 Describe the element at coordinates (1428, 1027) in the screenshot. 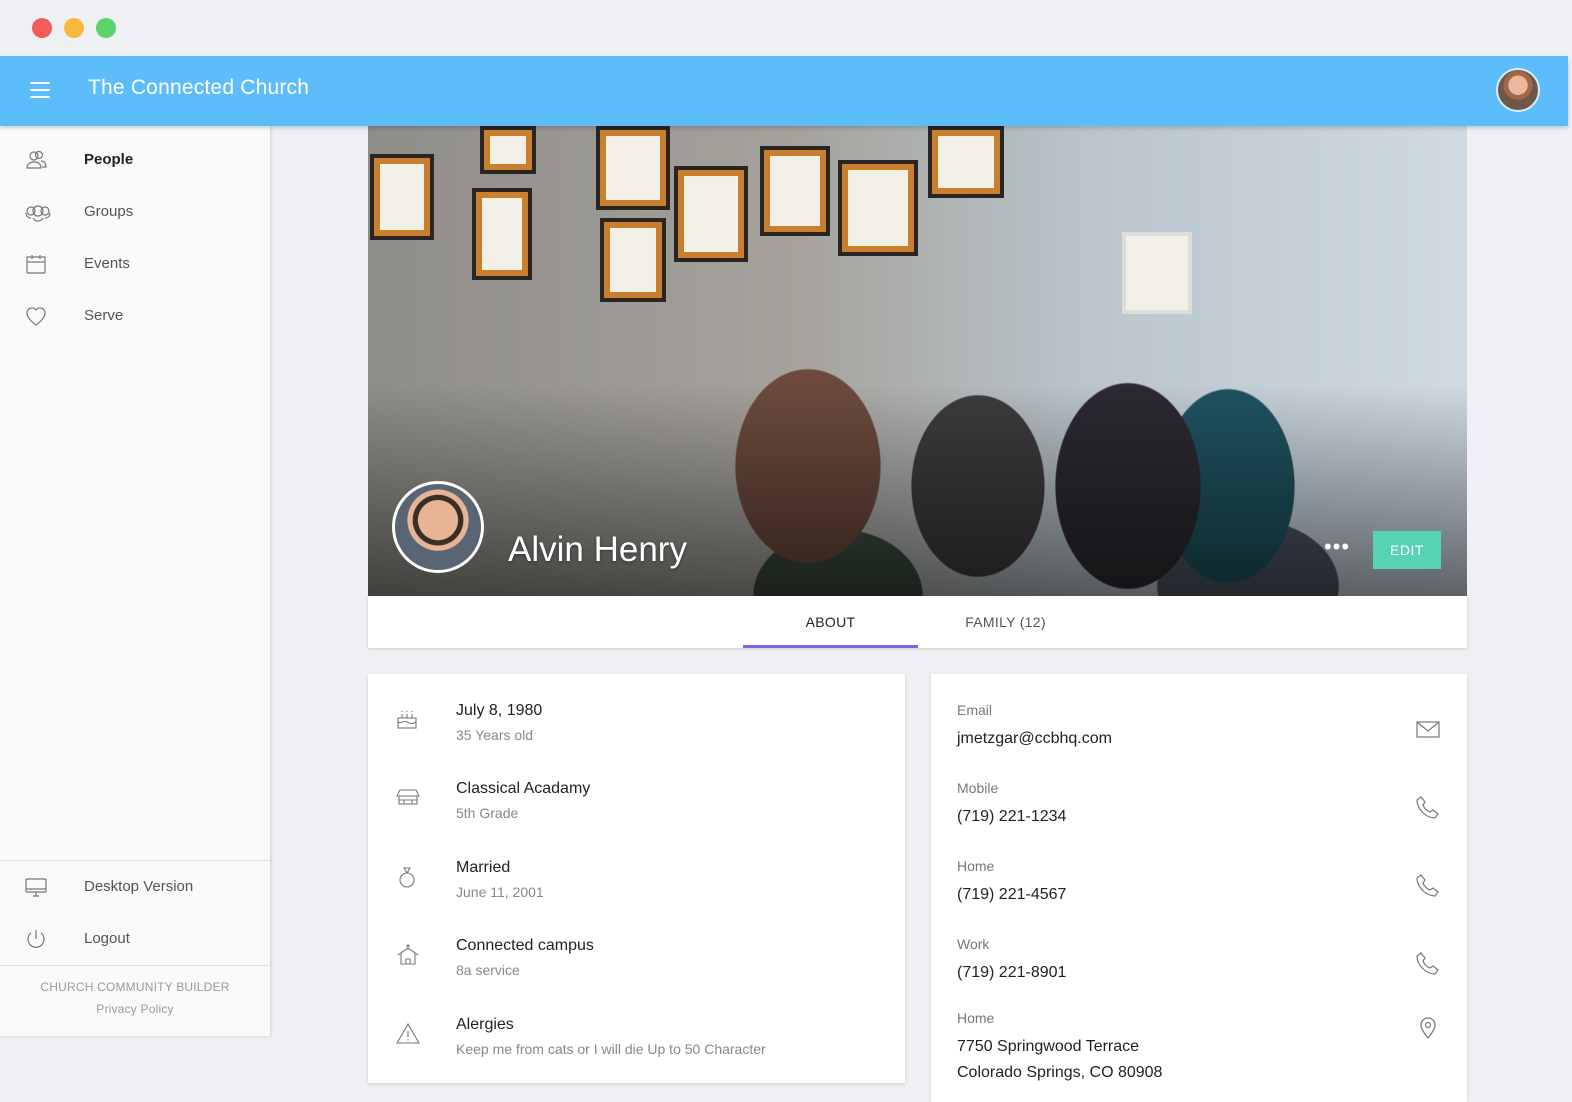

I see `map-pin-icon` at that location.